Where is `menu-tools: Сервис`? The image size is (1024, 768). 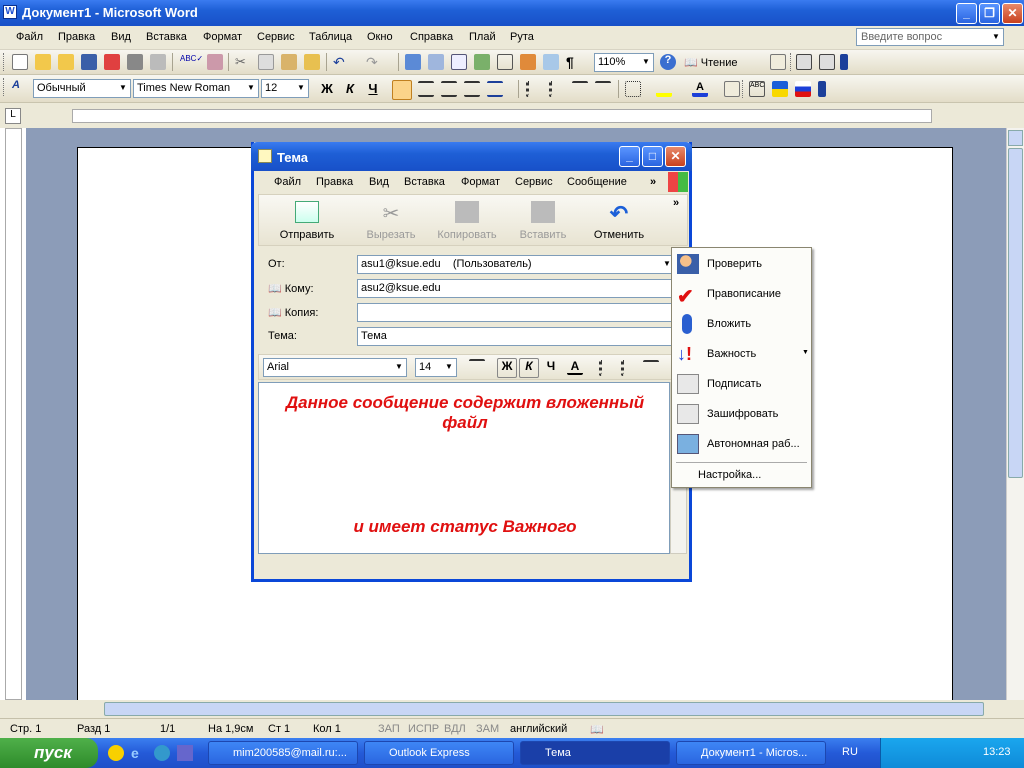 menu-tools: Сервис is located at coordinates (276, 37).